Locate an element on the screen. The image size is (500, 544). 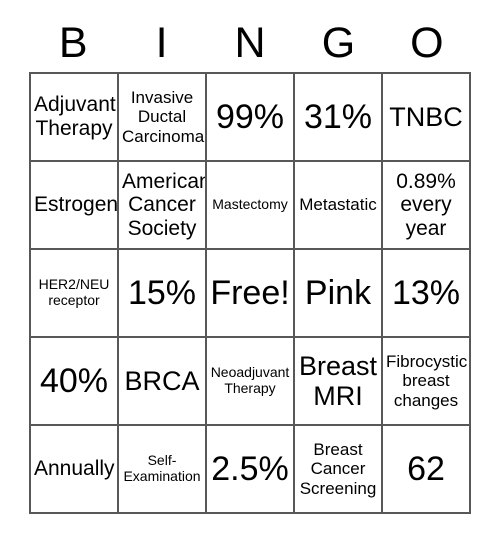
bingo-cell-b3: HER2/NEU receptor is located at coordinates (75, 294).